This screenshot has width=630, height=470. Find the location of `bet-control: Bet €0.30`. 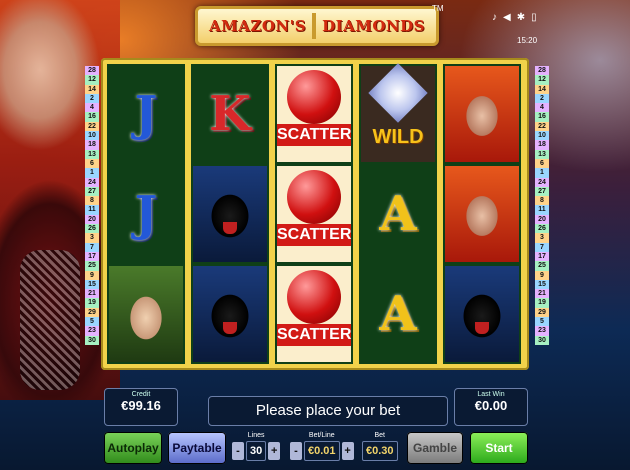

bet-control: Bet €0.30 is located at coordinates (380, 447).